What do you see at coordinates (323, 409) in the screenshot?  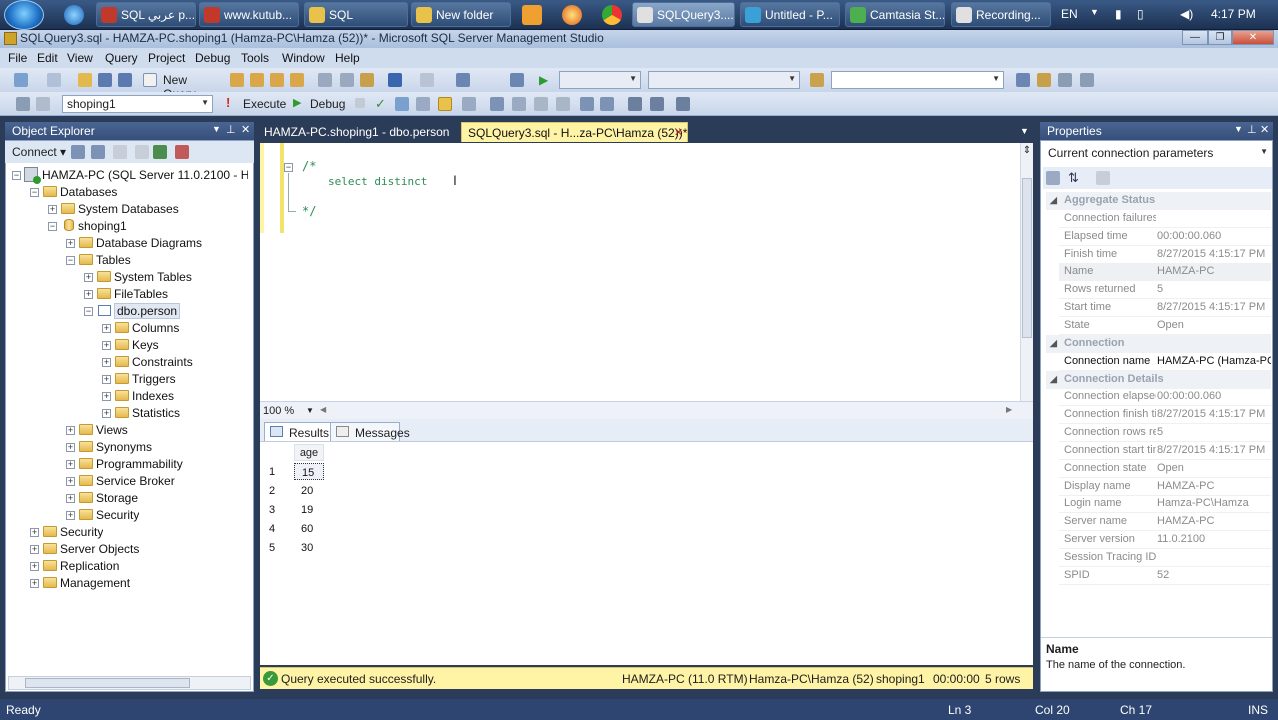 I see `hscroll-left-icon: ◀` at bounding box center [323, 409].